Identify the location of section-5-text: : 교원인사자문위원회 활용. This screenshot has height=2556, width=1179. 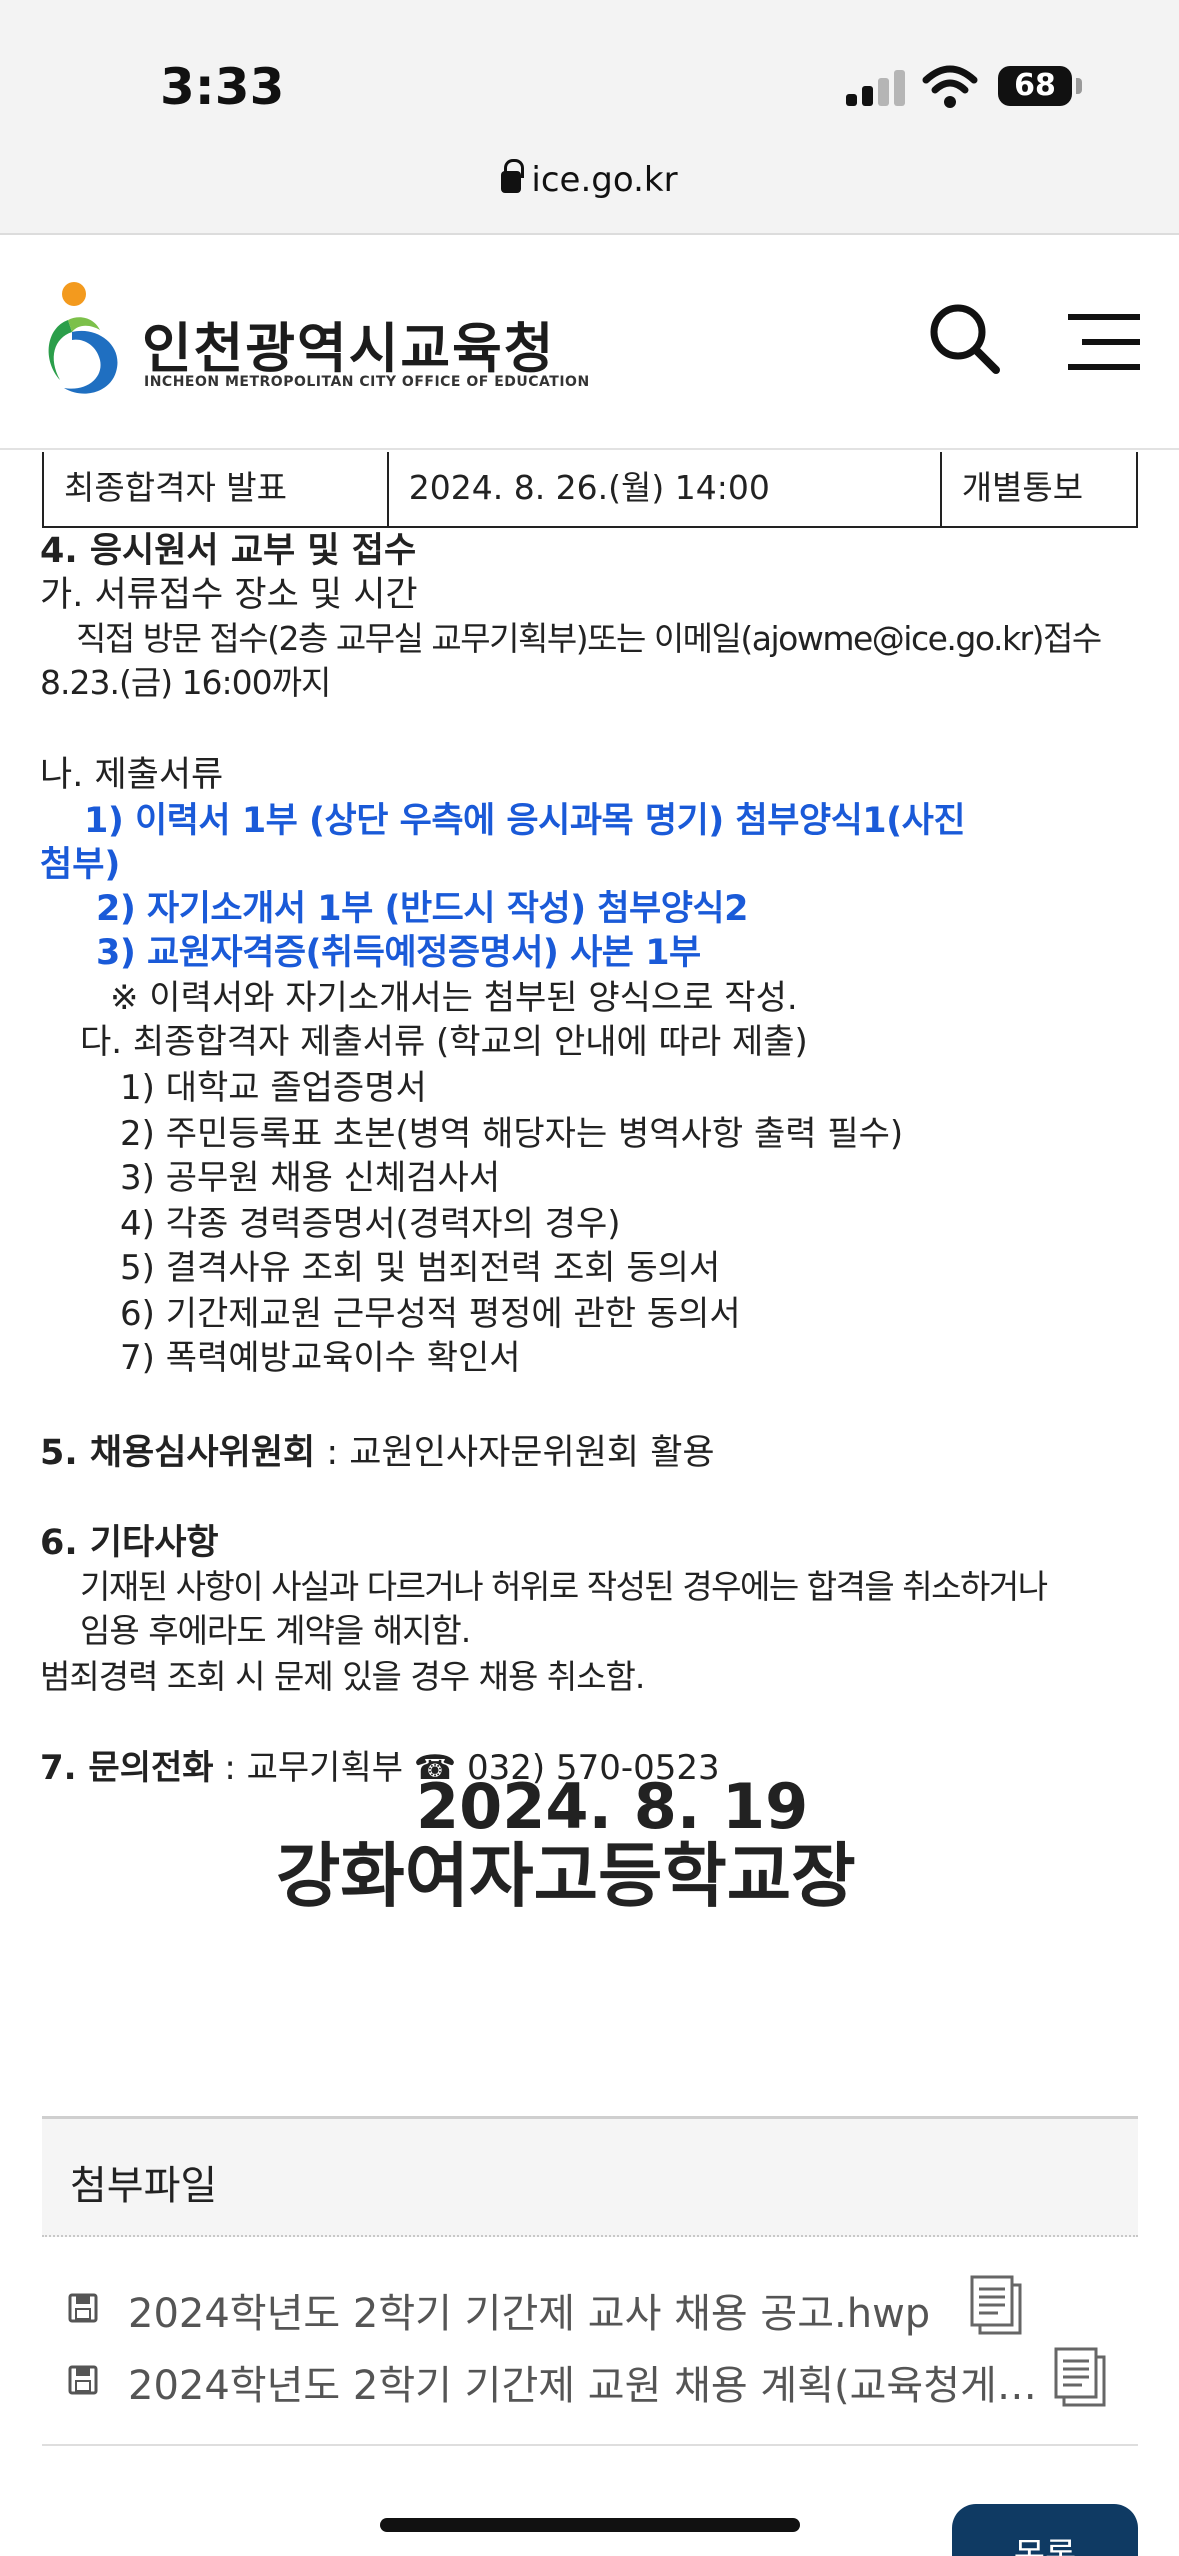
(515, 1453).